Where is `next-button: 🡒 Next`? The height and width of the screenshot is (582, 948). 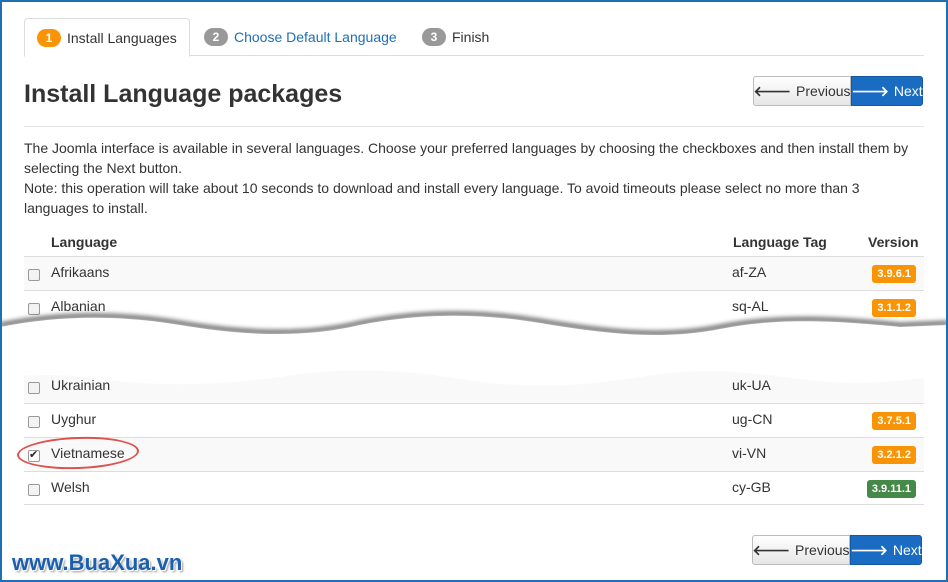
next-button: 🡒 Next is located at coordinates (887, 91).